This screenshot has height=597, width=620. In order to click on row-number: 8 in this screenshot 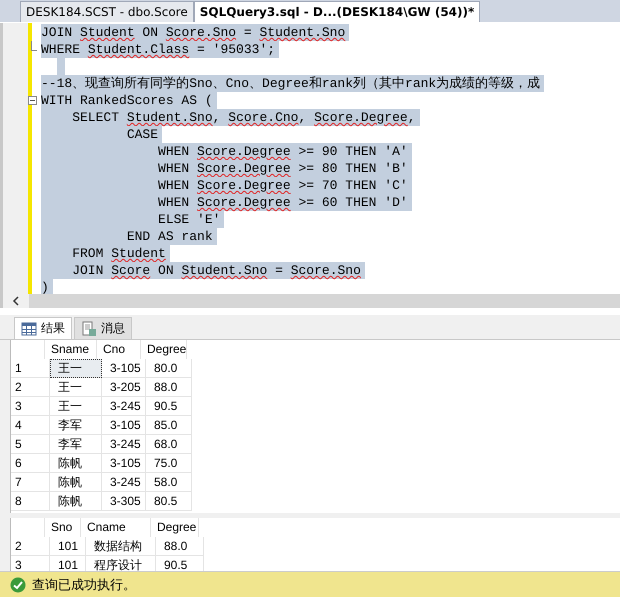, I will do `click(30, 501)`.